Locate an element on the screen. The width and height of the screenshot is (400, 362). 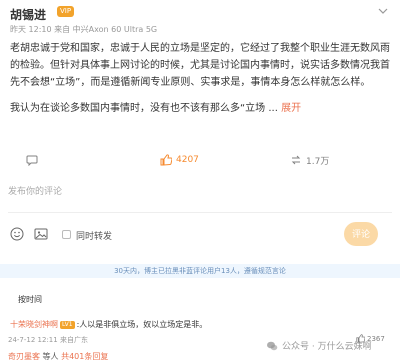
divider is located at coordinates (200, 212).